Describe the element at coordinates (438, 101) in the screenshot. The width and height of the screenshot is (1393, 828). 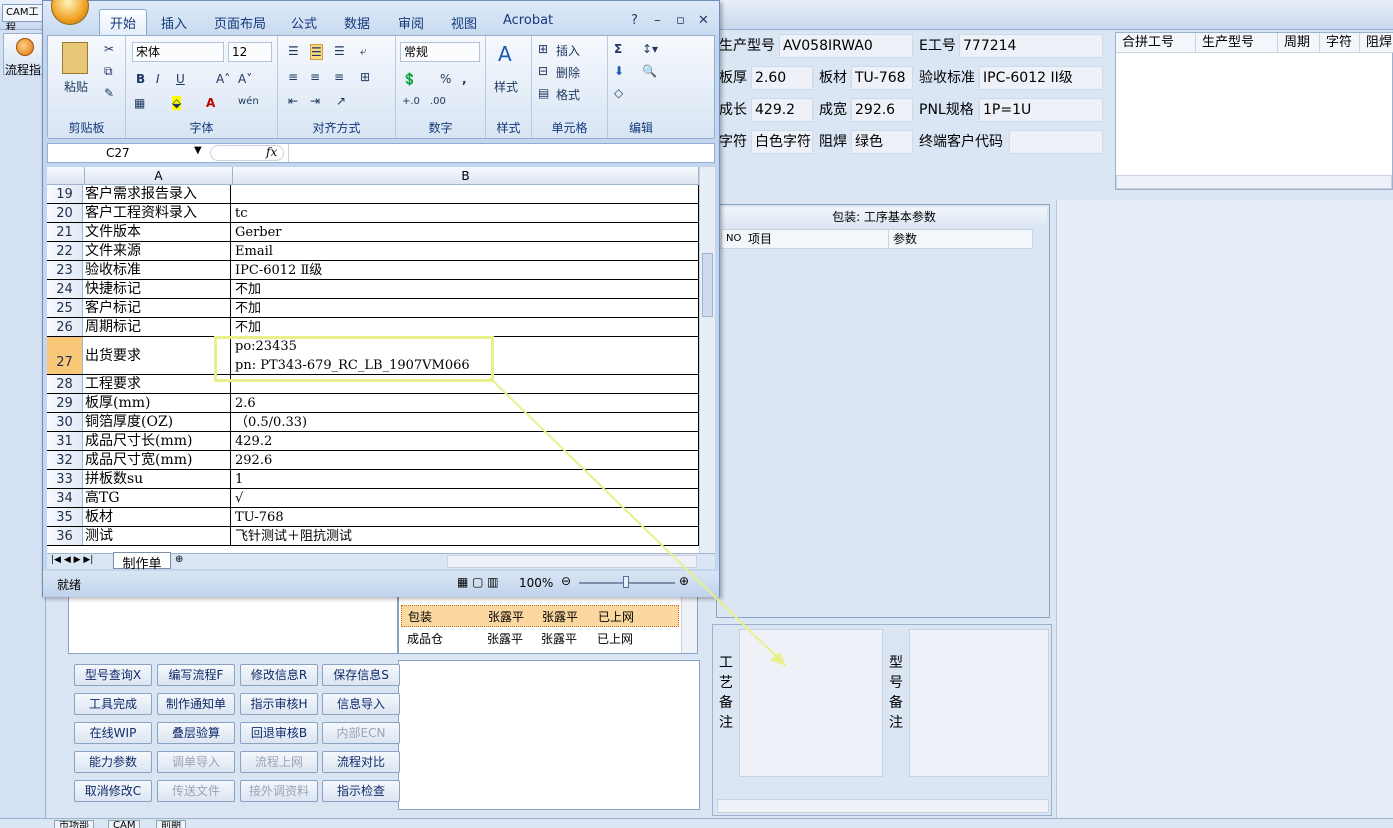
I see `decrease-decimal-icon: .00` at that location.